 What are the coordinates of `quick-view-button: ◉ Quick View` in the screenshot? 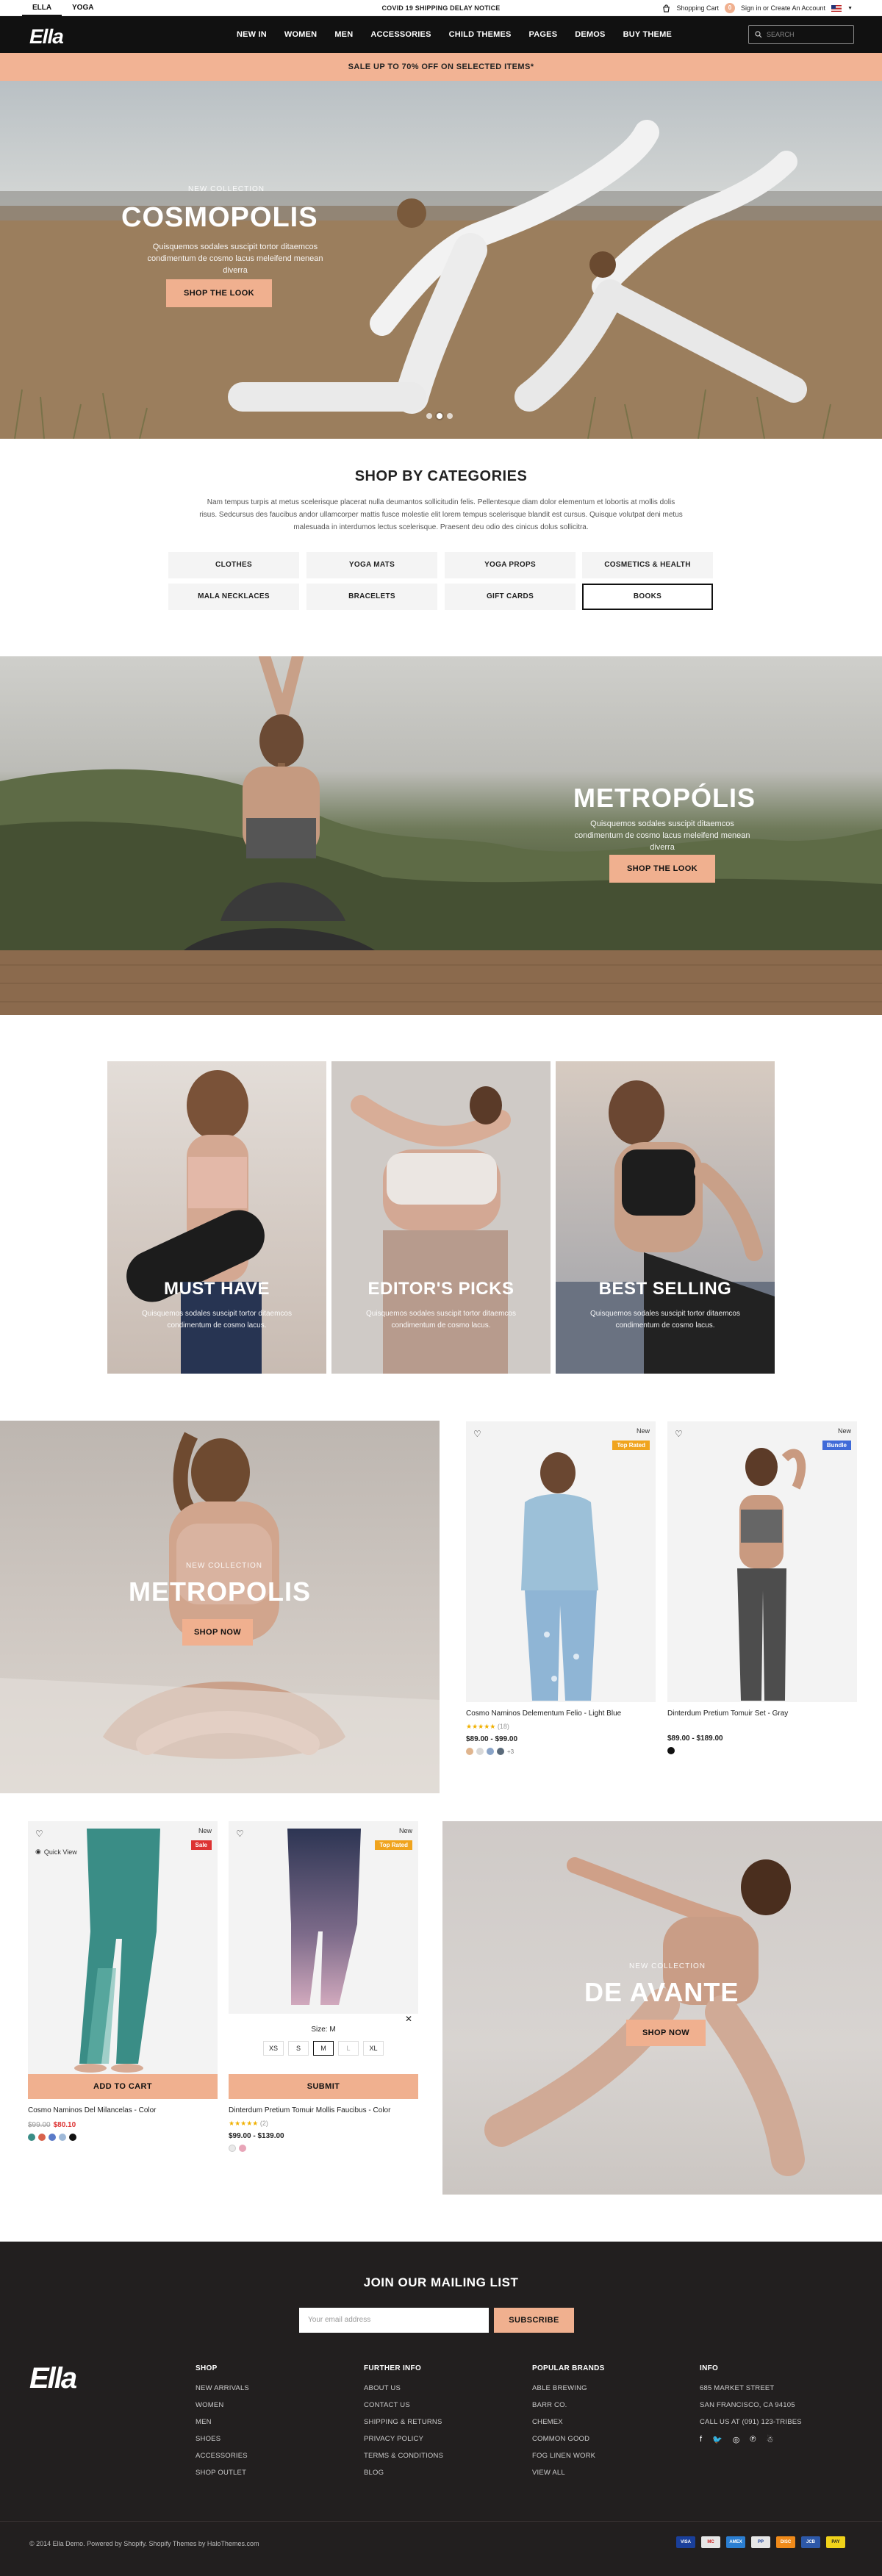 It's located at (56, 1852).